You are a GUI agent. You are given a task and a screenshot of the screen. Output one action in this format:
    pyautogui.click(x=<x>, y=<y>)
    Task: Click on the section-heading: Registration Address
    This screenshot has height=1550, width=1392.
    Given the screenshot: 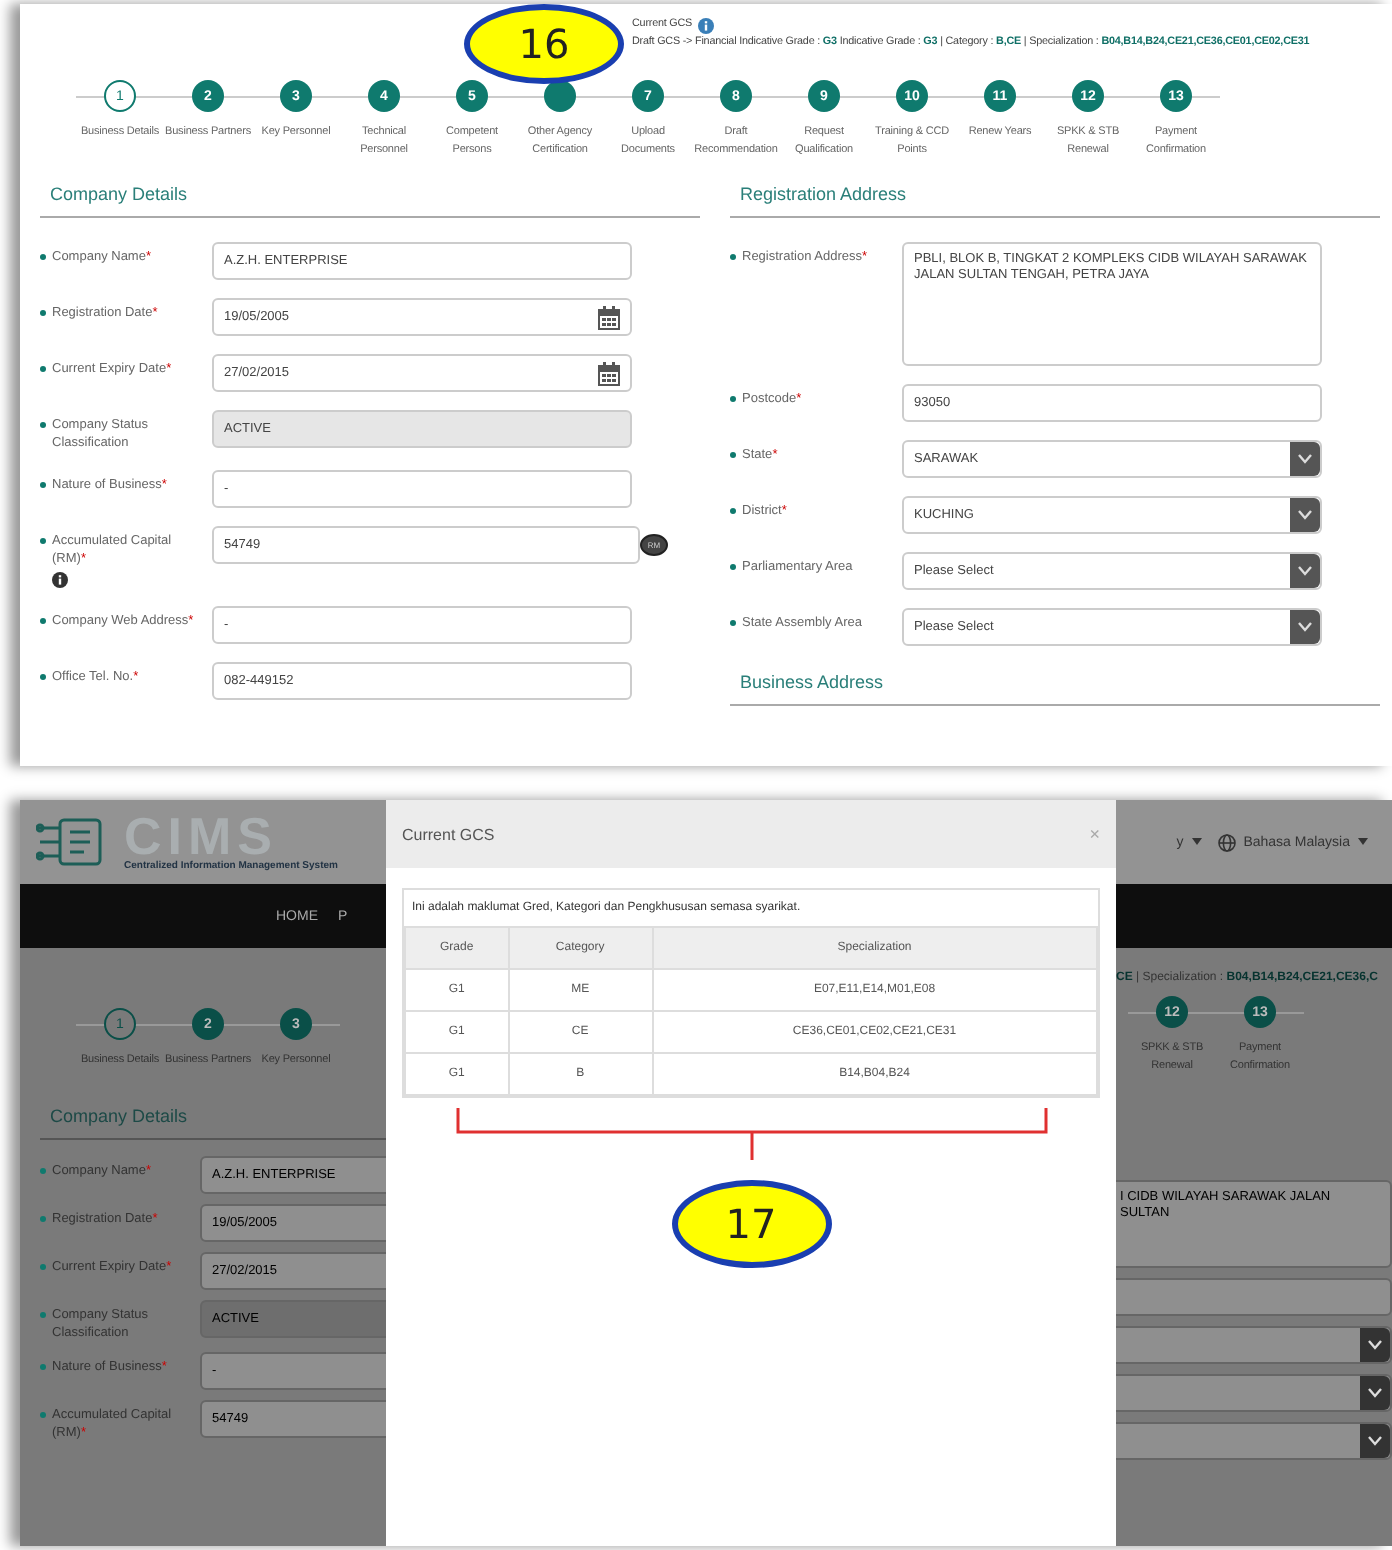 What is the action you would take?
    pyautogui.click(x=1055, y=197)
    